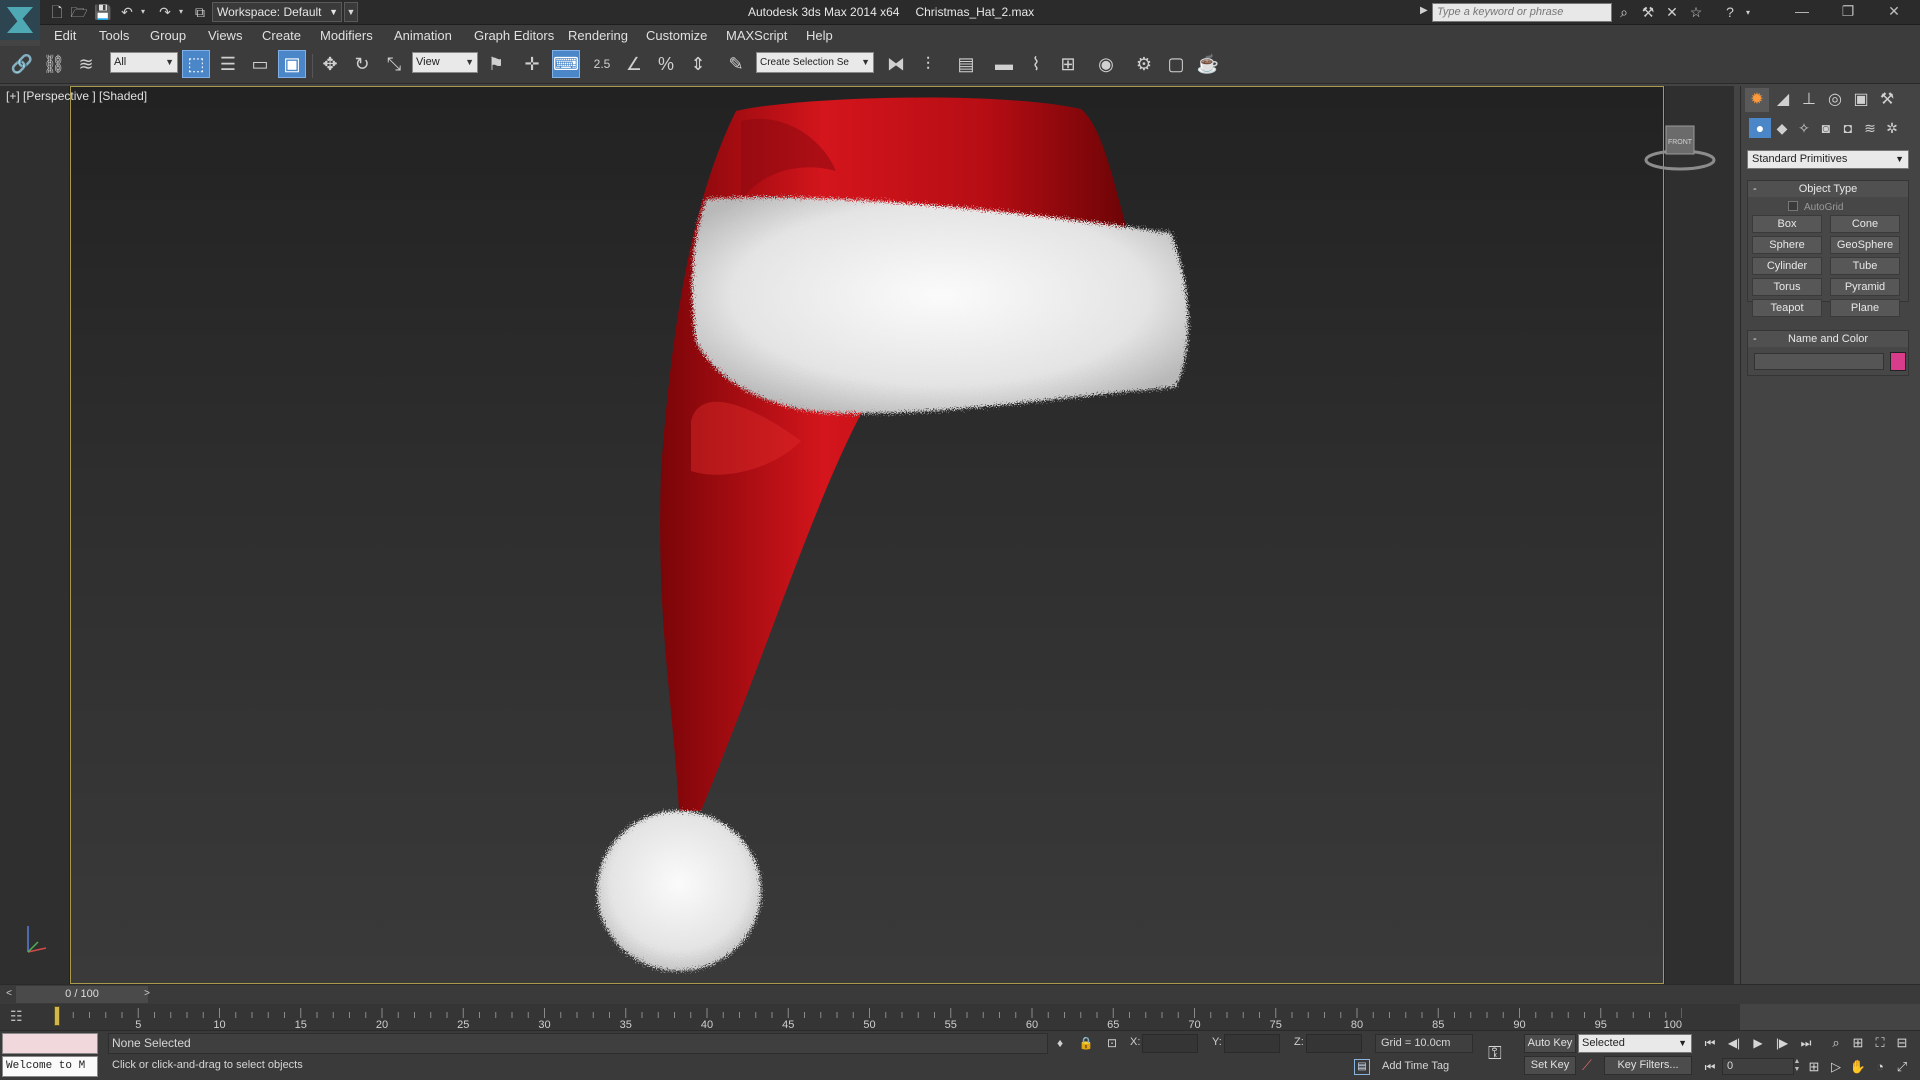 This screenshot has width=1920, height=1080. I want to click on project-folder-icon: ⧉, so click(200, 12).